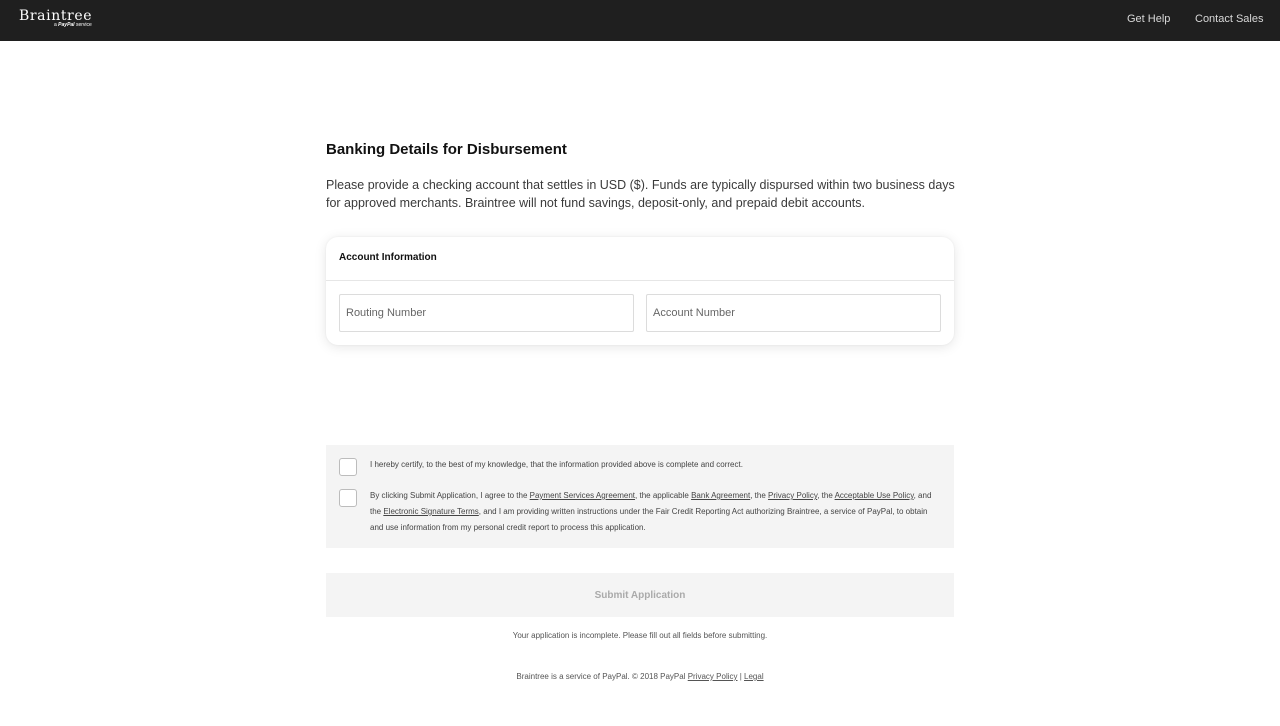  I want to click on certify-checkbox, so click(348, 467).